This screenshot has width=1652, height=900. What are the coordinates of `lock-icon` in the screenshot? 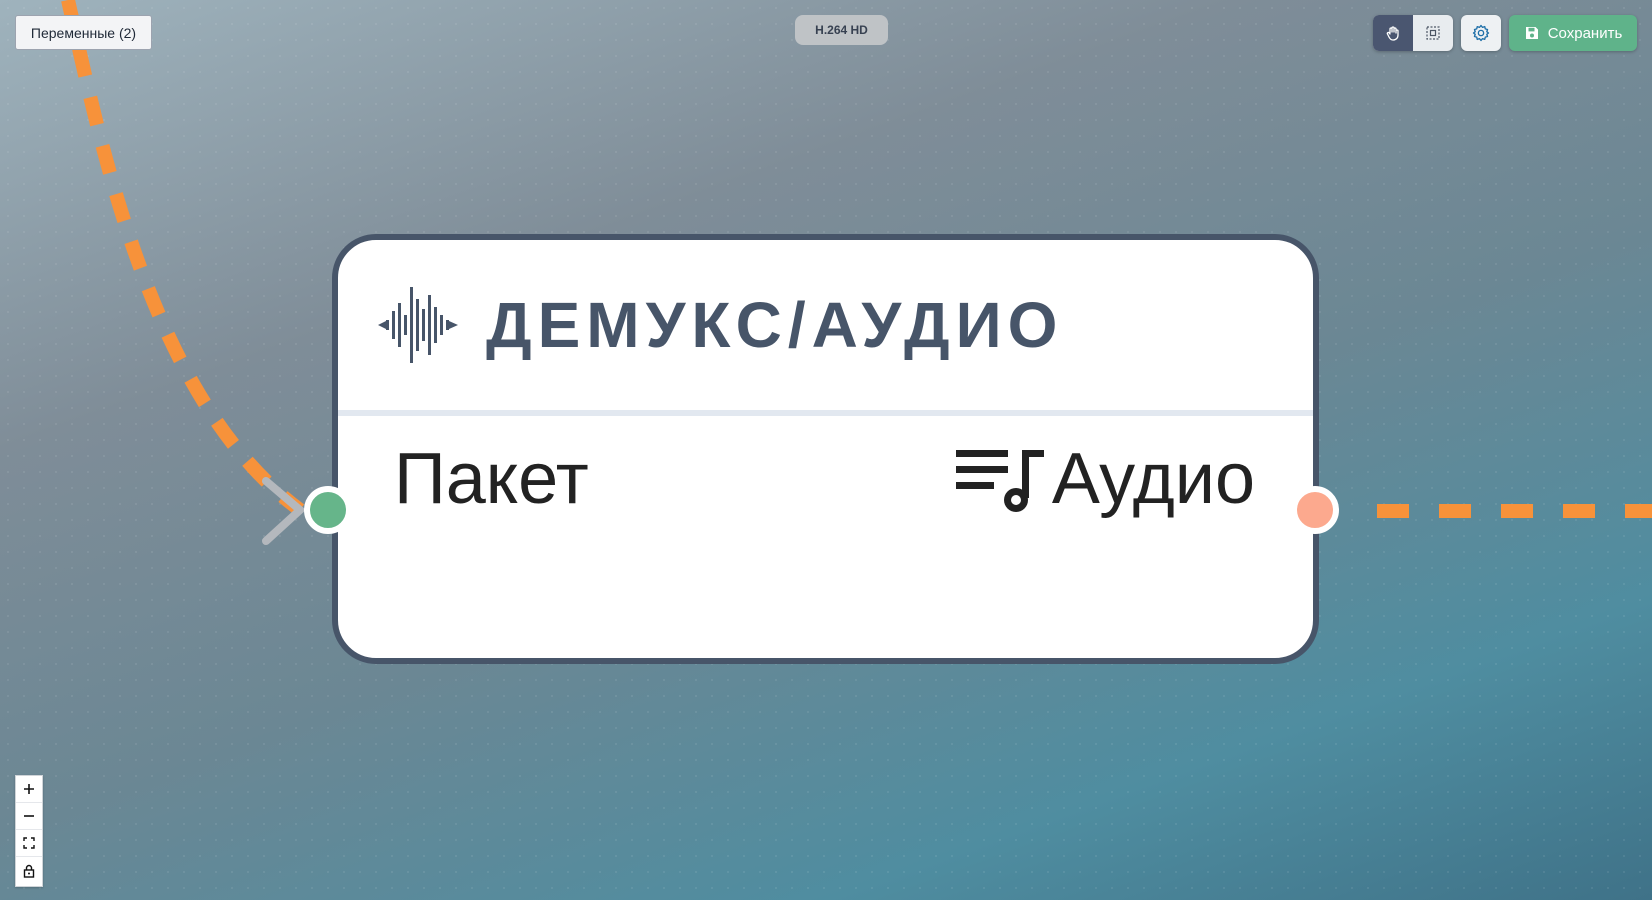 It's located at (29, 871).